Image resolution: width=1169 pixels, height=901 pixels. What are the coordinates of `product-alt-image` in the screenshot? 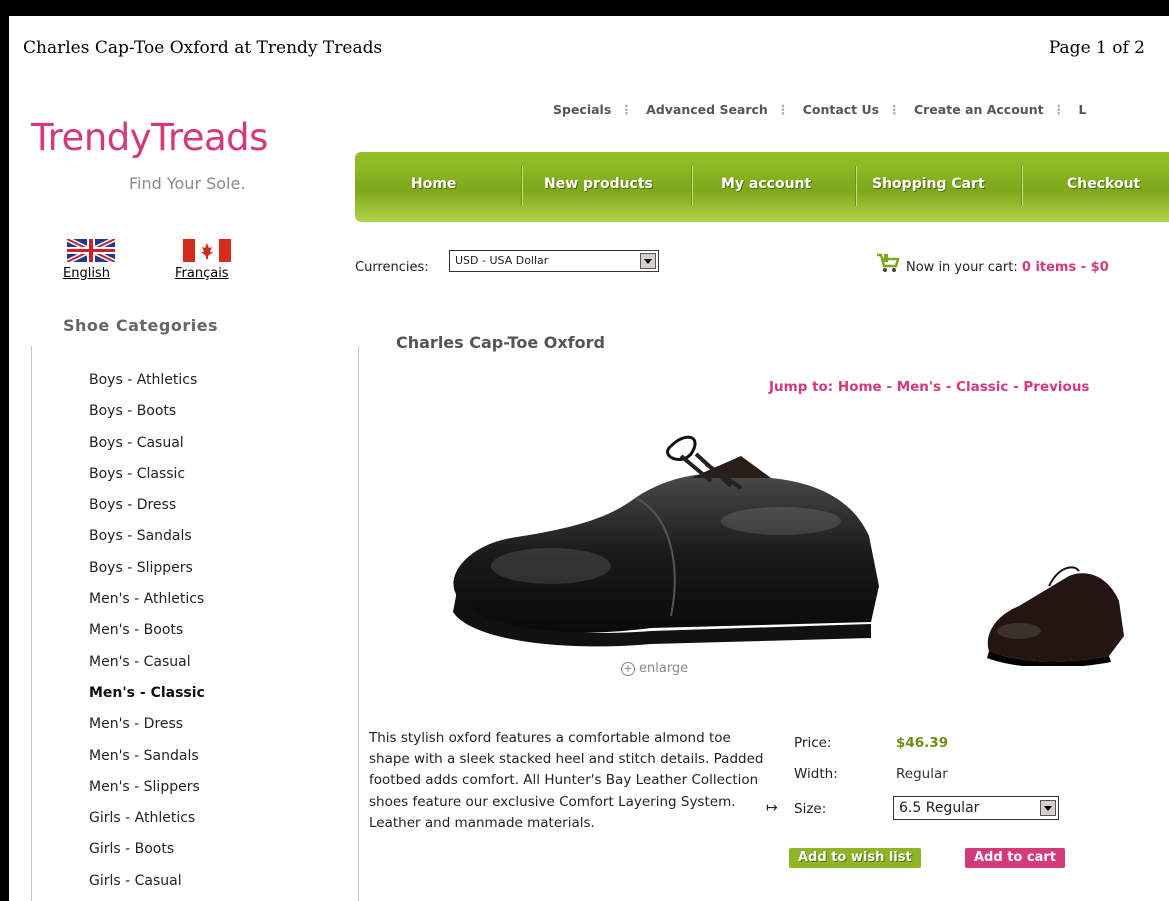 It's located at (1054, 611).